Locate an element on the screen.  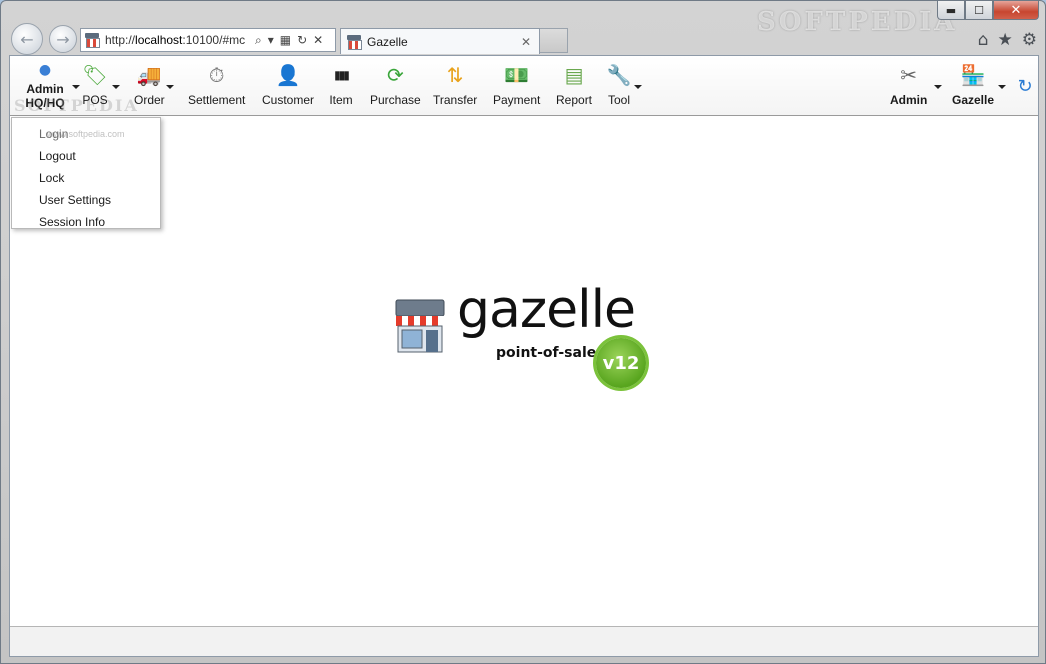
item-icon: ▮▮▮ is located at coordinates (342, 75).